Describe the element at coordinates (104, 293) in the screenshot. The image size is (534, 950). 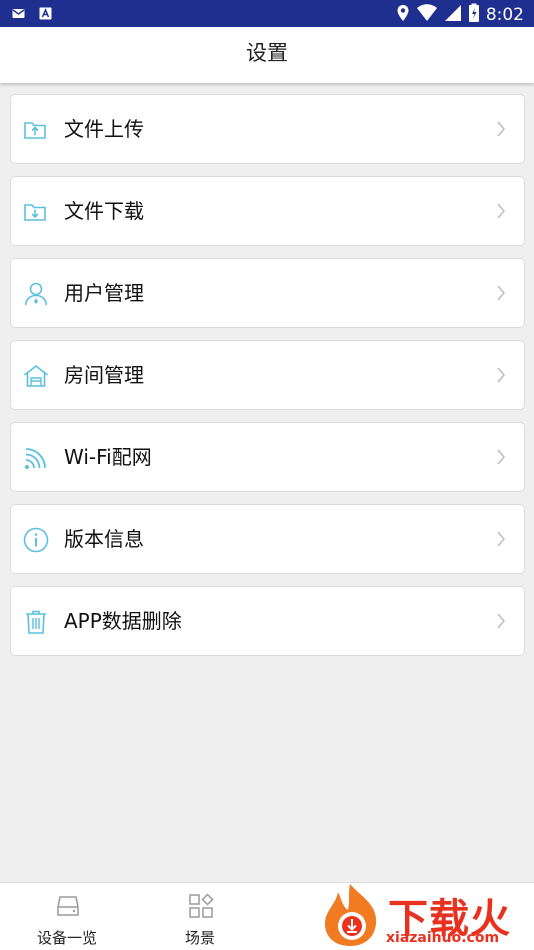
I see `menu-item-label: 用户管理` at that location.